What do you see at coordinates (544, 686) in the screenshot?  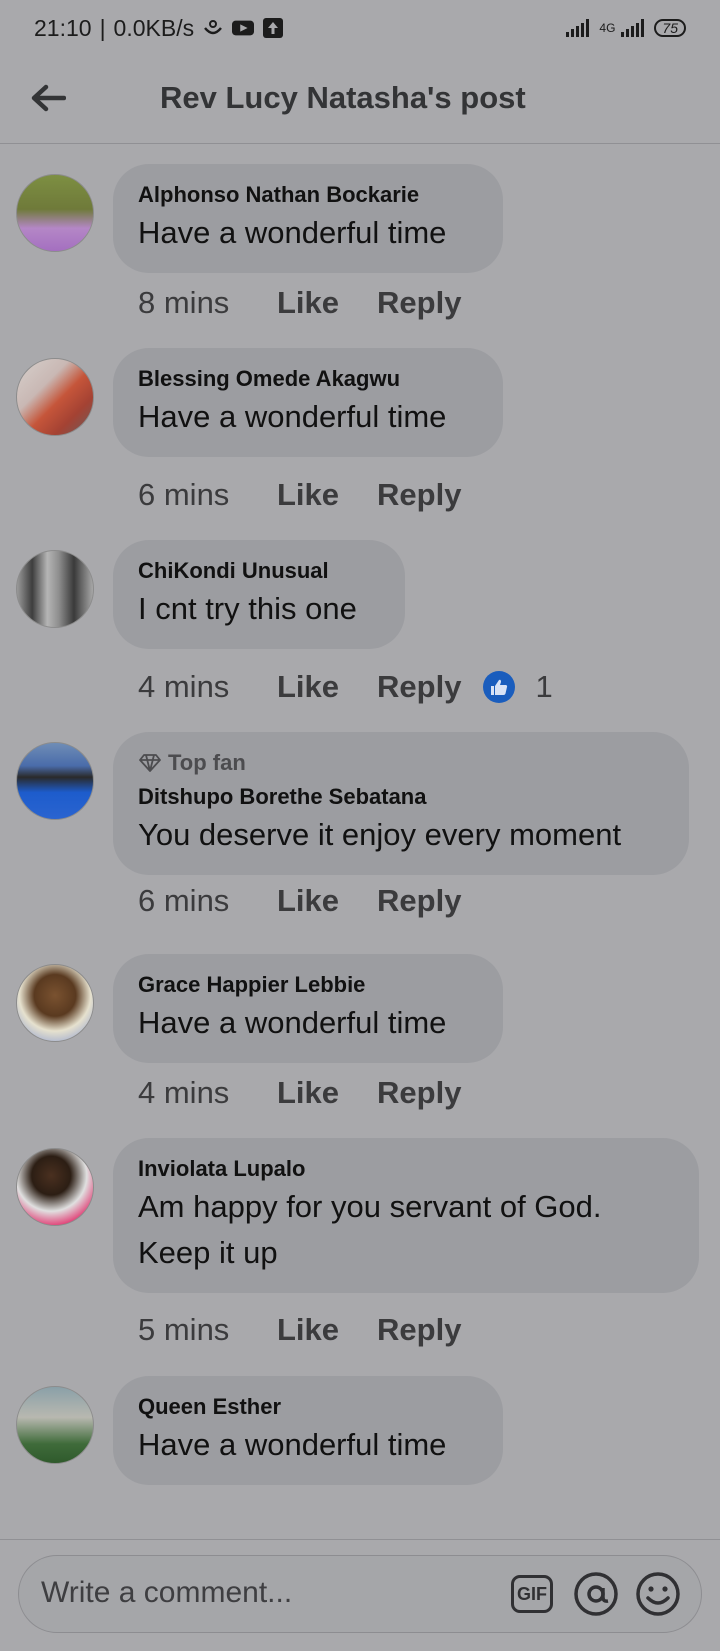 I see `reaction-number: 1` at bounding box center [544, 686].